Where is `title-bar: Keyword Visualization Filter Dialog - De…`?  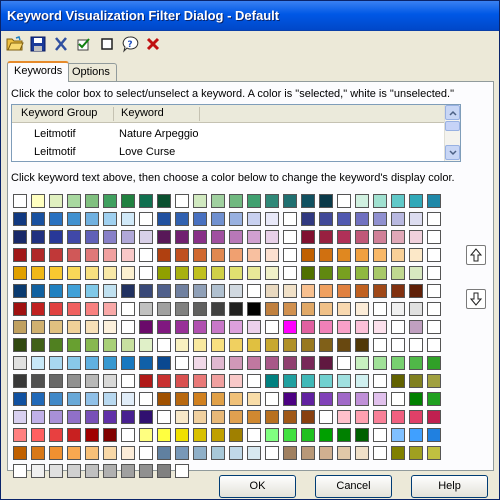
title-bar: Keyword Visualization Filter Dialog - De… is located at coordinates (250, 16).